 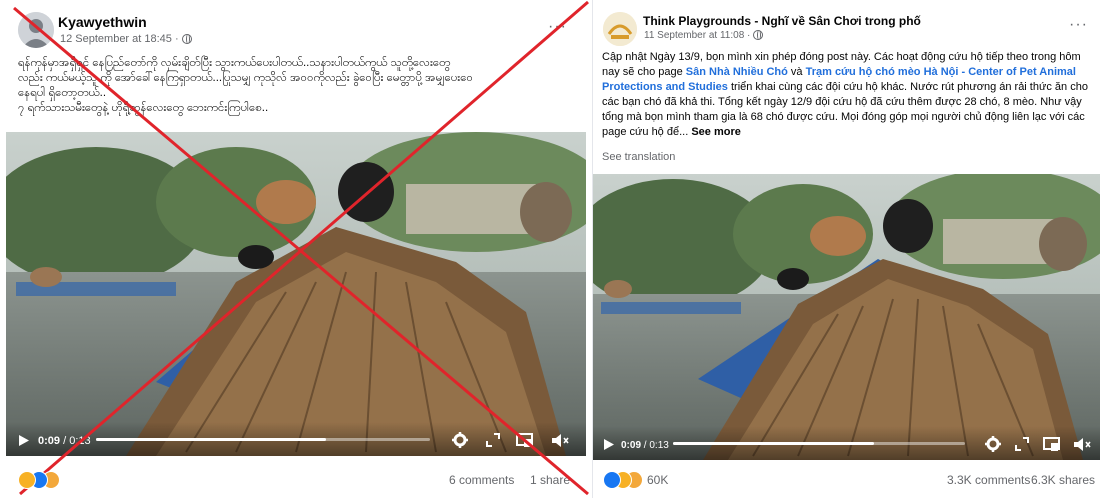 I want to click on post-date: 11 September at 11:08 ·, so click(x=704, y=35).